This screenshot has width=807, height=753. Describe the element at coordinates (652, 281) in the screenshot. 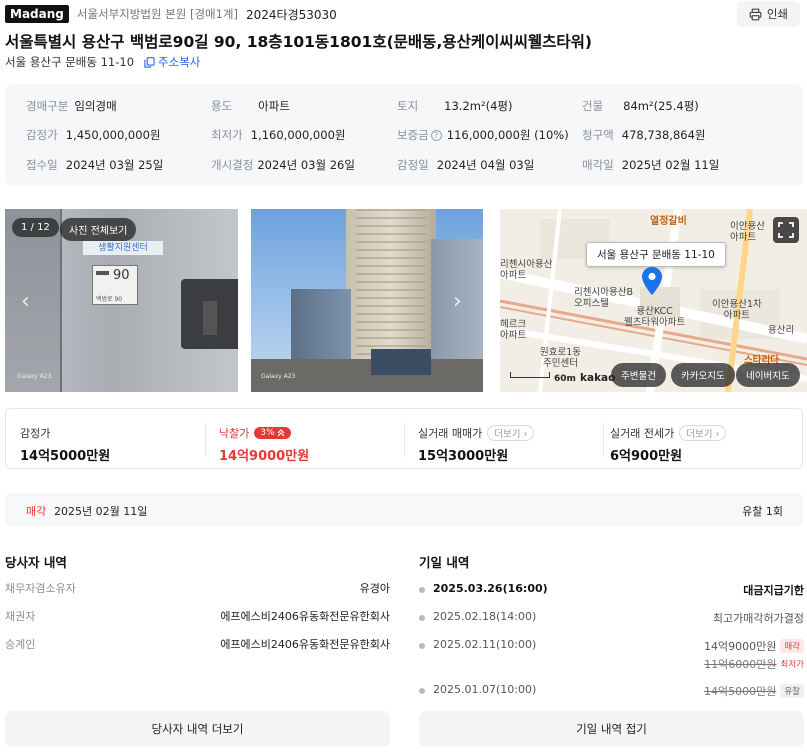

I see `map-pin-icon` at that location.